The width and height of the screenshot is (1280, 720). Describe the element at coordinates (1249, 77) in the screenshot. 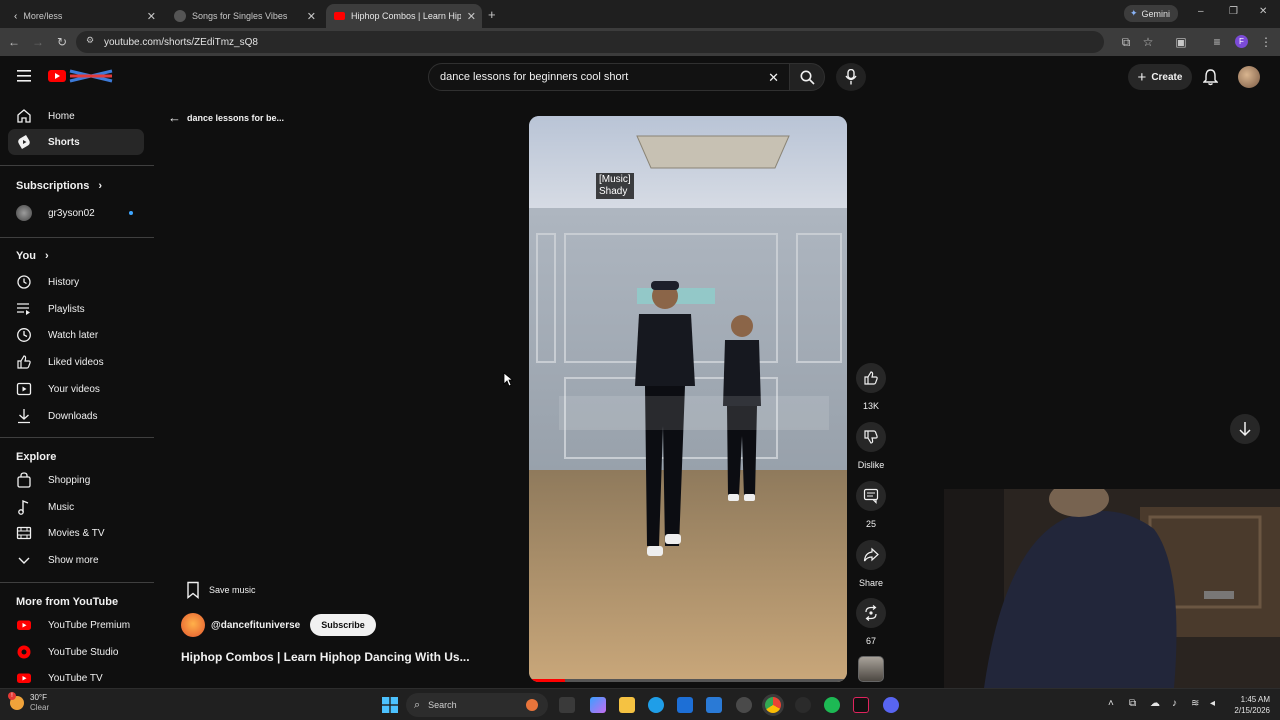

I see `account-avatar` at that location.